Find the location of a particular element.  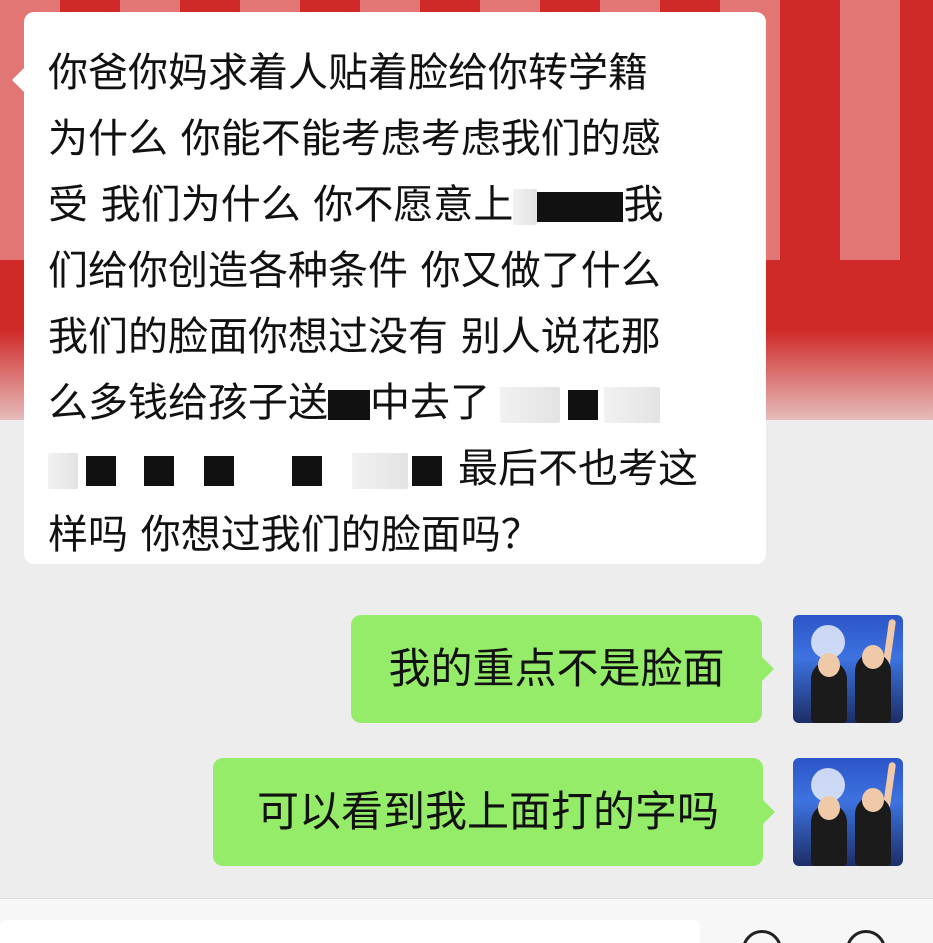

outgoing-message-bubble: 我的重点不是脸面 is located at coordinates (562, 669).